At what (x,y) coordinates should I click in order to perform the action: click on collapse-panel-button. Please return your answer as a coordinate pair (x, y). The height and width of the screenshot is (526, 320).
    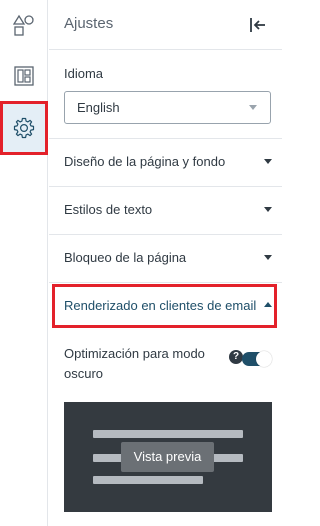
    Looking at the image, I should click on (258, 25).